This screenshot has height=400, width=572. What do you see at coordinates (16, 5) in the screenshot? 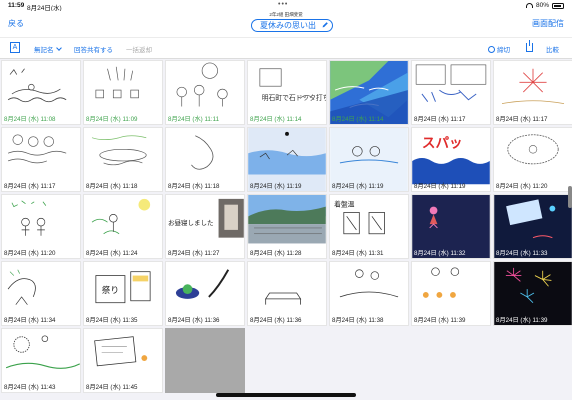
I see `status-time: 11:59` at bounding box center [16, 5].